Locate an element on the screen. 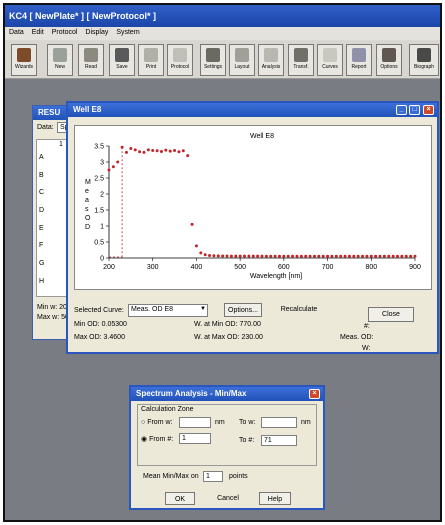 The image size is (445, 525). new-button: New is located at coordinates (60, 60).